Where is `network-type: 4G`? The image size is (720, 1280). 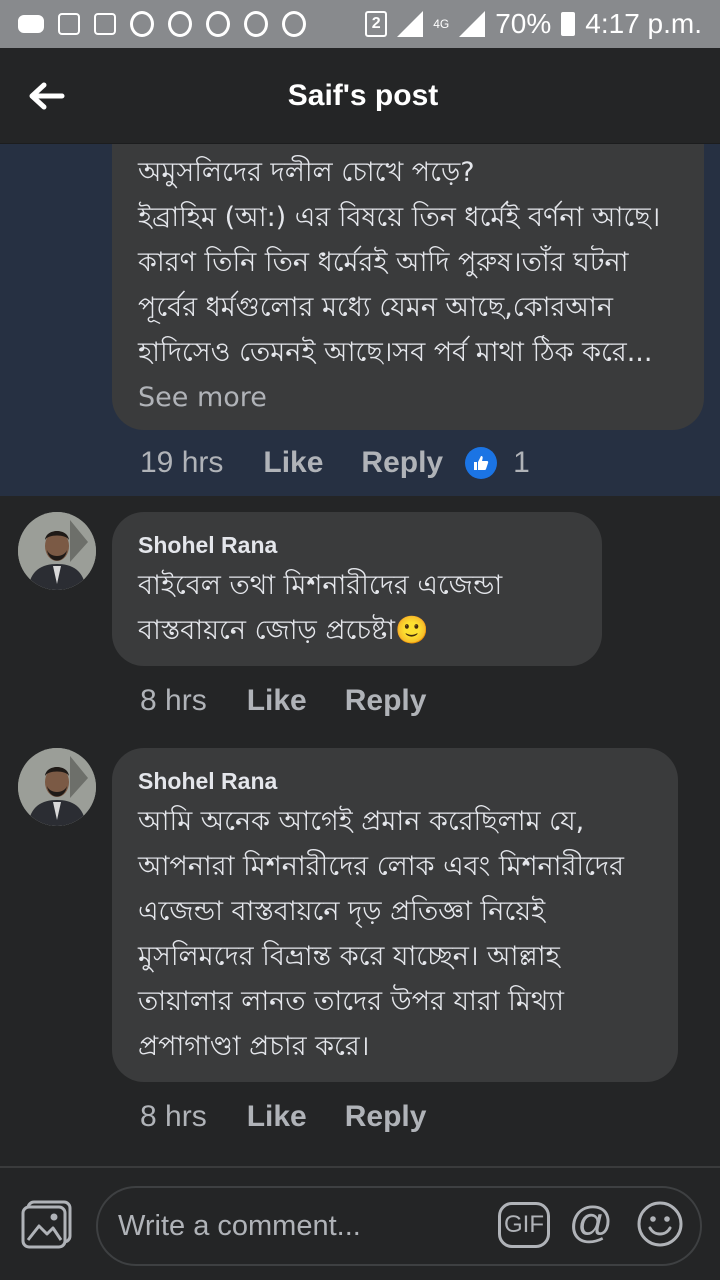 network-type: 4G is located at coordinates (441, 24).